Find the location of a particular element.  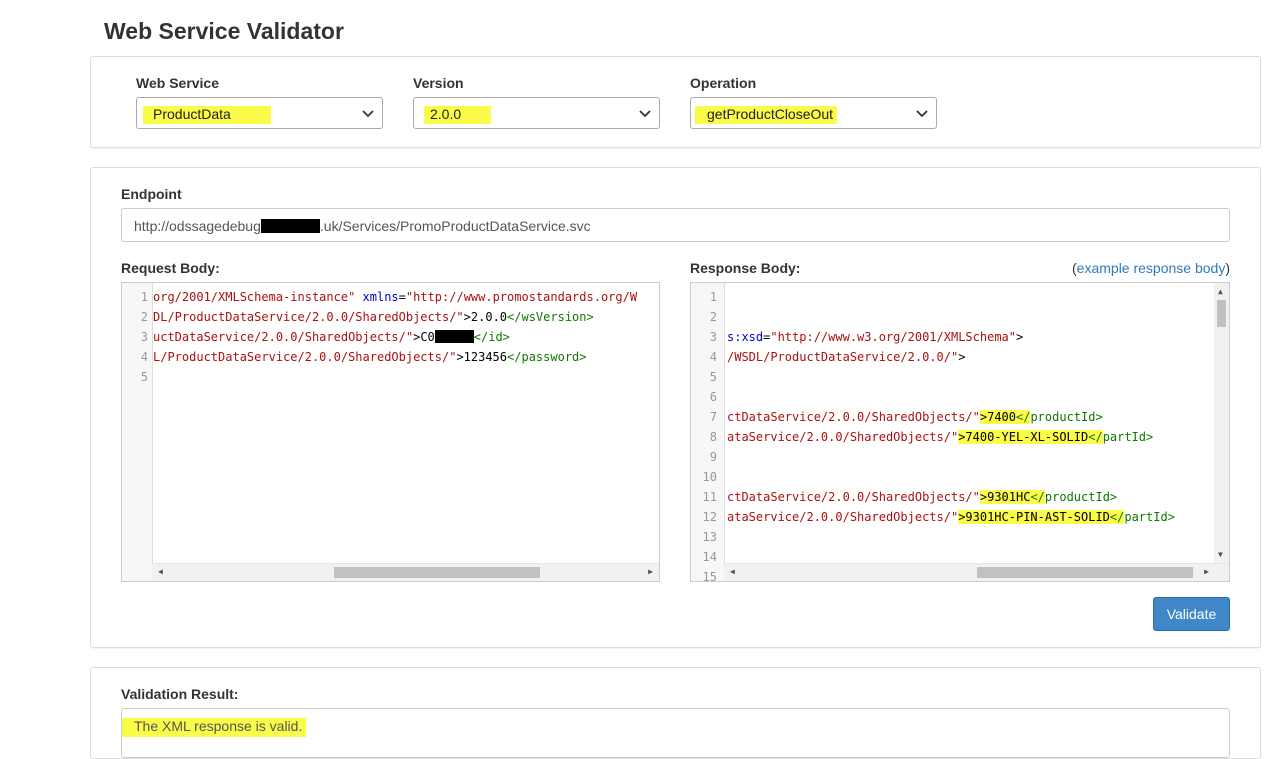

code-token: >7400-YEL-XL-SOLID is located at coordinates (1023, 437).